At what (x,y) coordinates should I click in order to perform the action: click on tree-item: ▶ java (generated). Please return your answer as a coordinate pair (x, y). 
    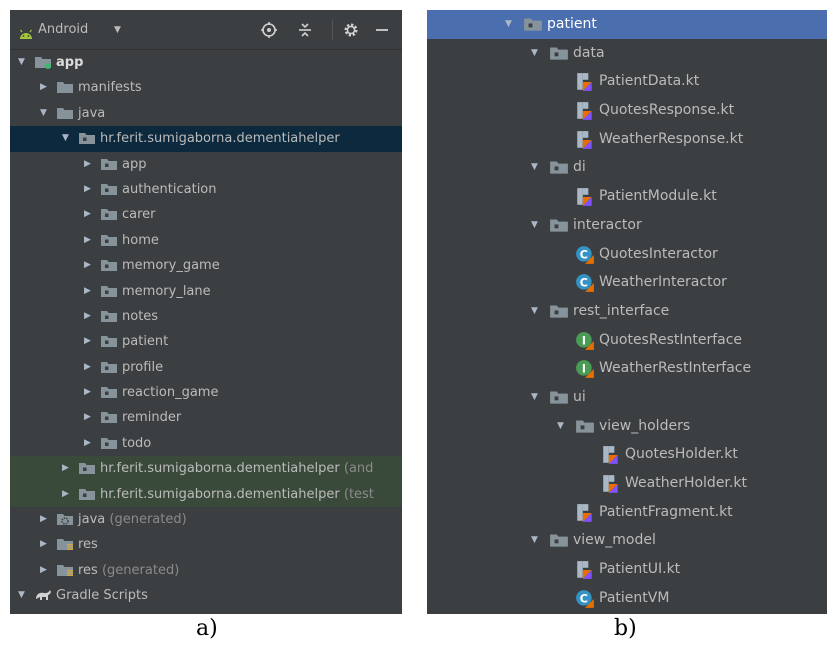
    Looking at the image, I should click on (206, 519).